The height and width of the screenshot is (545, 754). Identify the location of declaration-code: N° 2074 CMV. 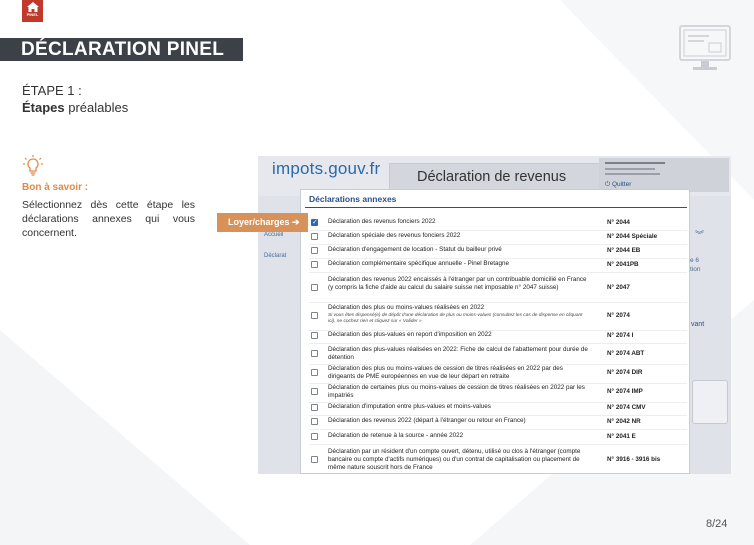
(626, 407).